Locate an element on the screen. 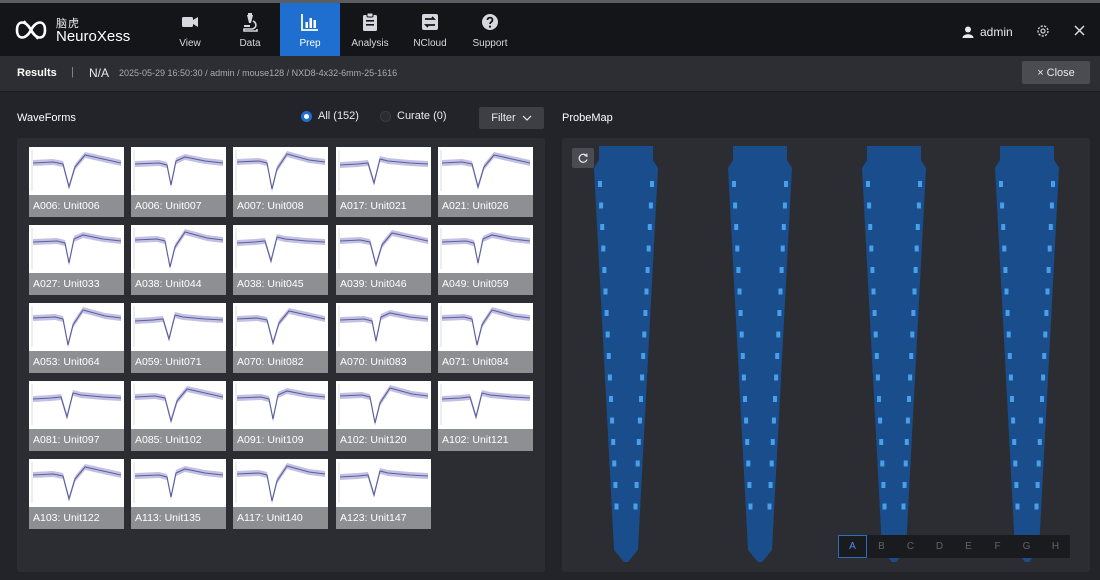  bank-tab-g: G is located at coordinates (1026, 546).